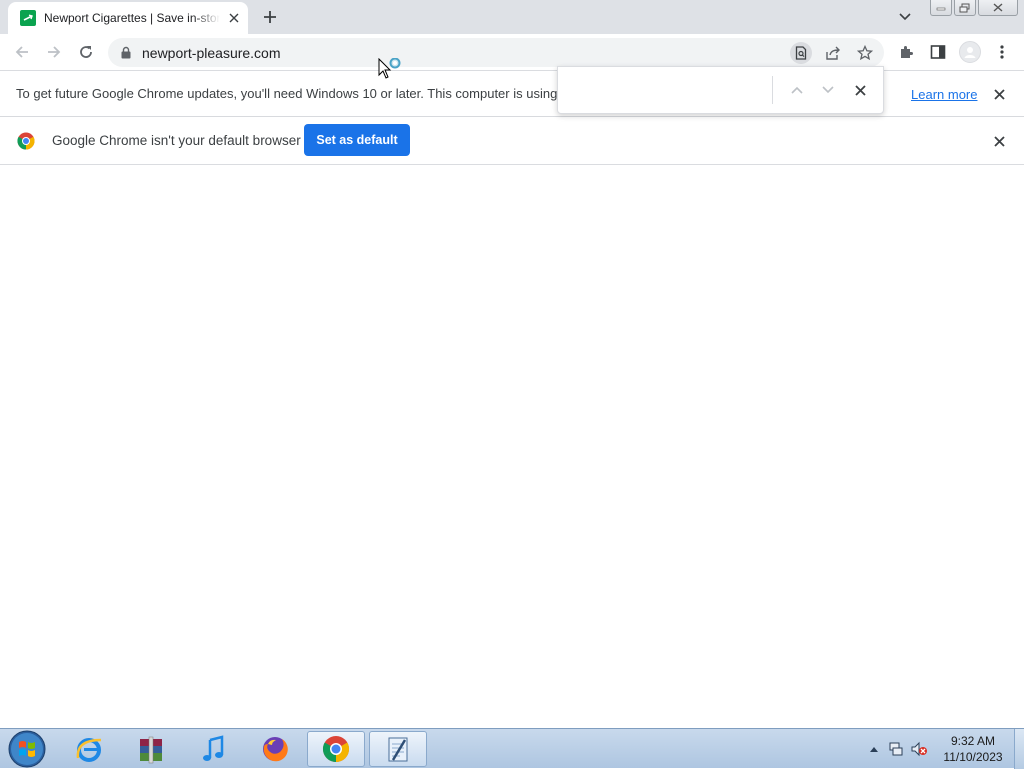  I want to click on url-text: newport-pleasure.com, so click(211, 53).